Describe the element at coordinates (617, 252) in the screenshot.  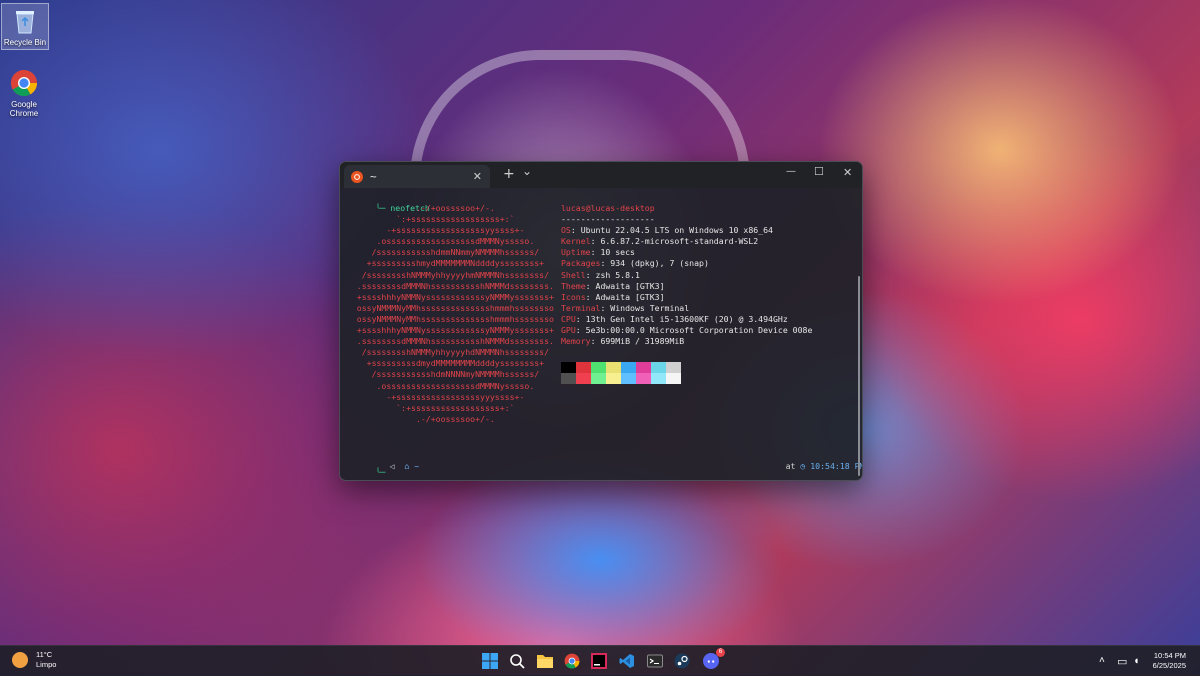
I see `info-value: 10 secs` at that location.